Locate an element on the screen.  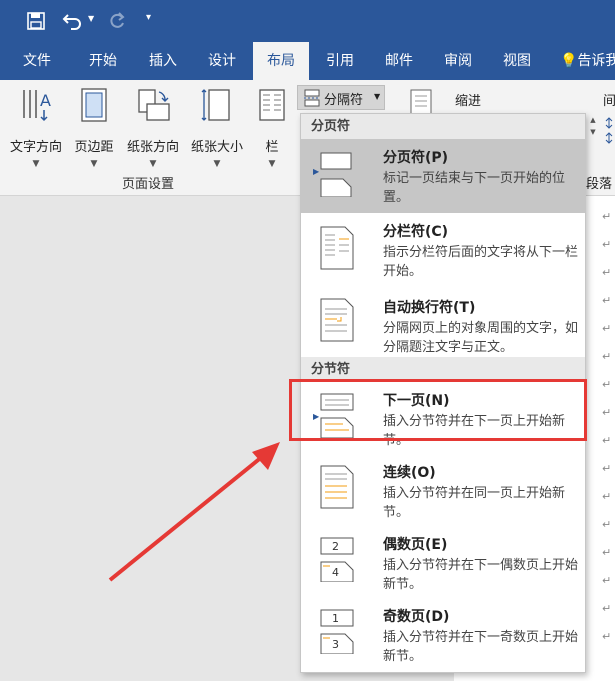
page-breaks-header: 分页符 is located at coordinates (443, 126).